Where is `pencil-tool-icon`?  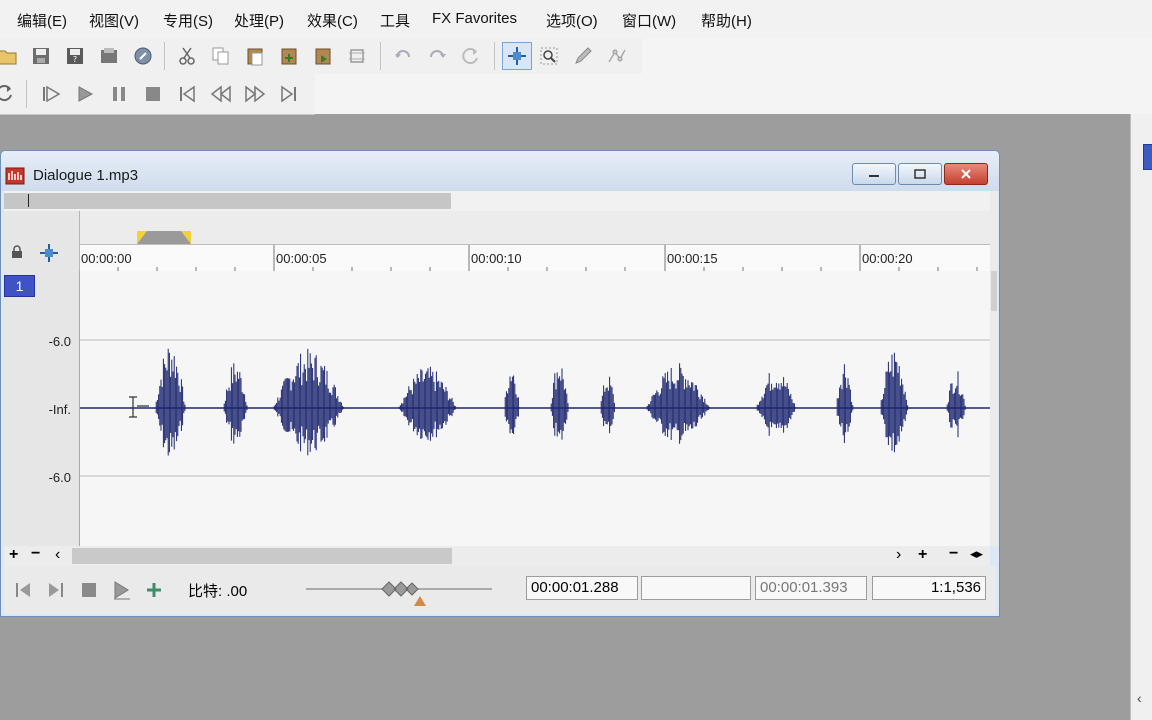 pencil-tool-icon is located at coordinates (583, 56).